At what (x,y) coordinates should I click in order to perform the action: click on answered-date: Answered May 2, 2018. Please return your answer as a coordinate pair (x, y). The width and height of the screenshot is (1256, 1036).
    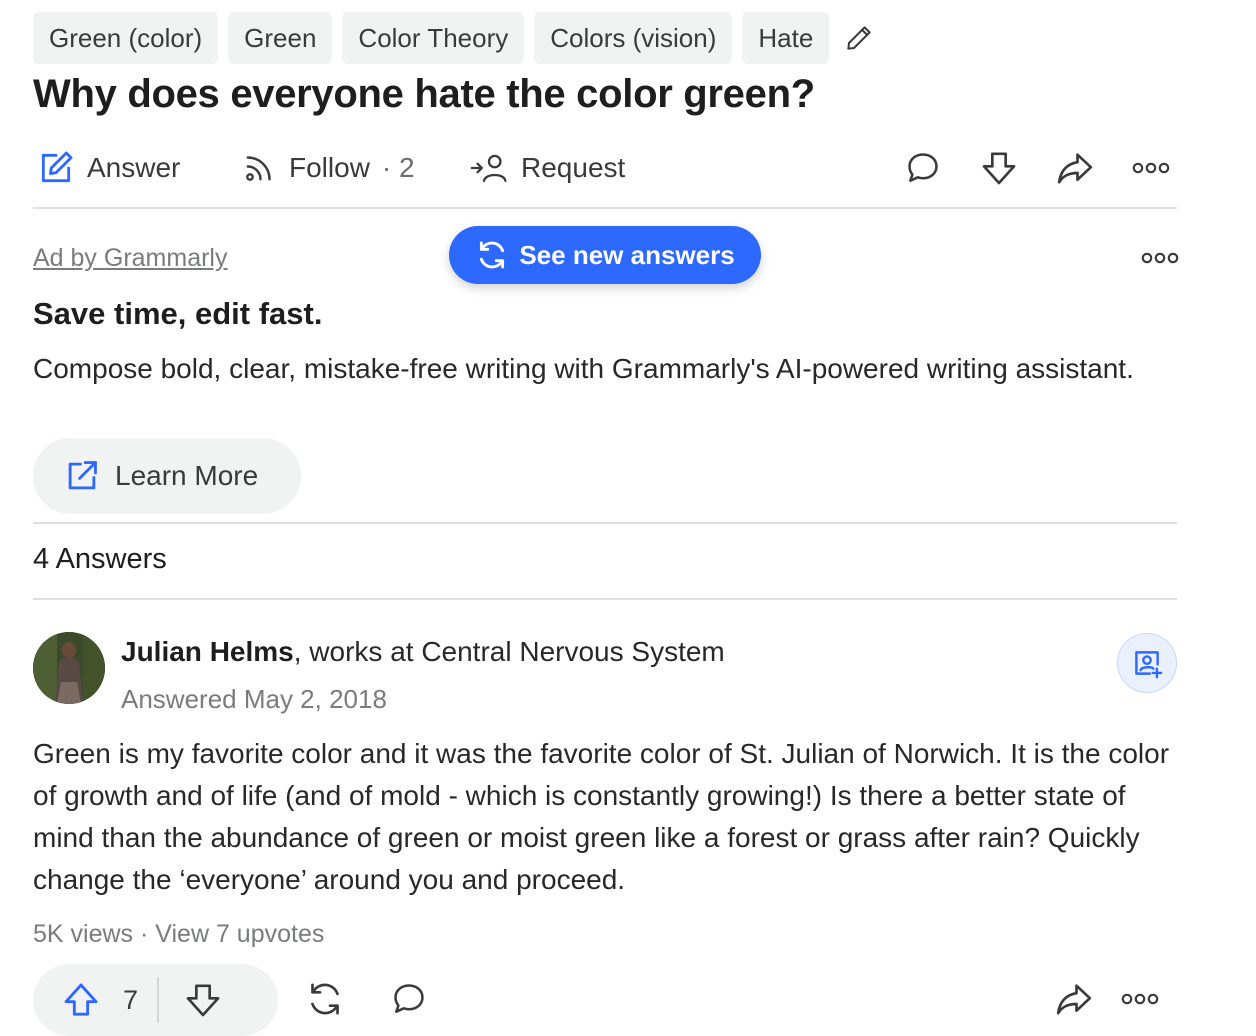
    Looking at the image, I should click on (254, 699).